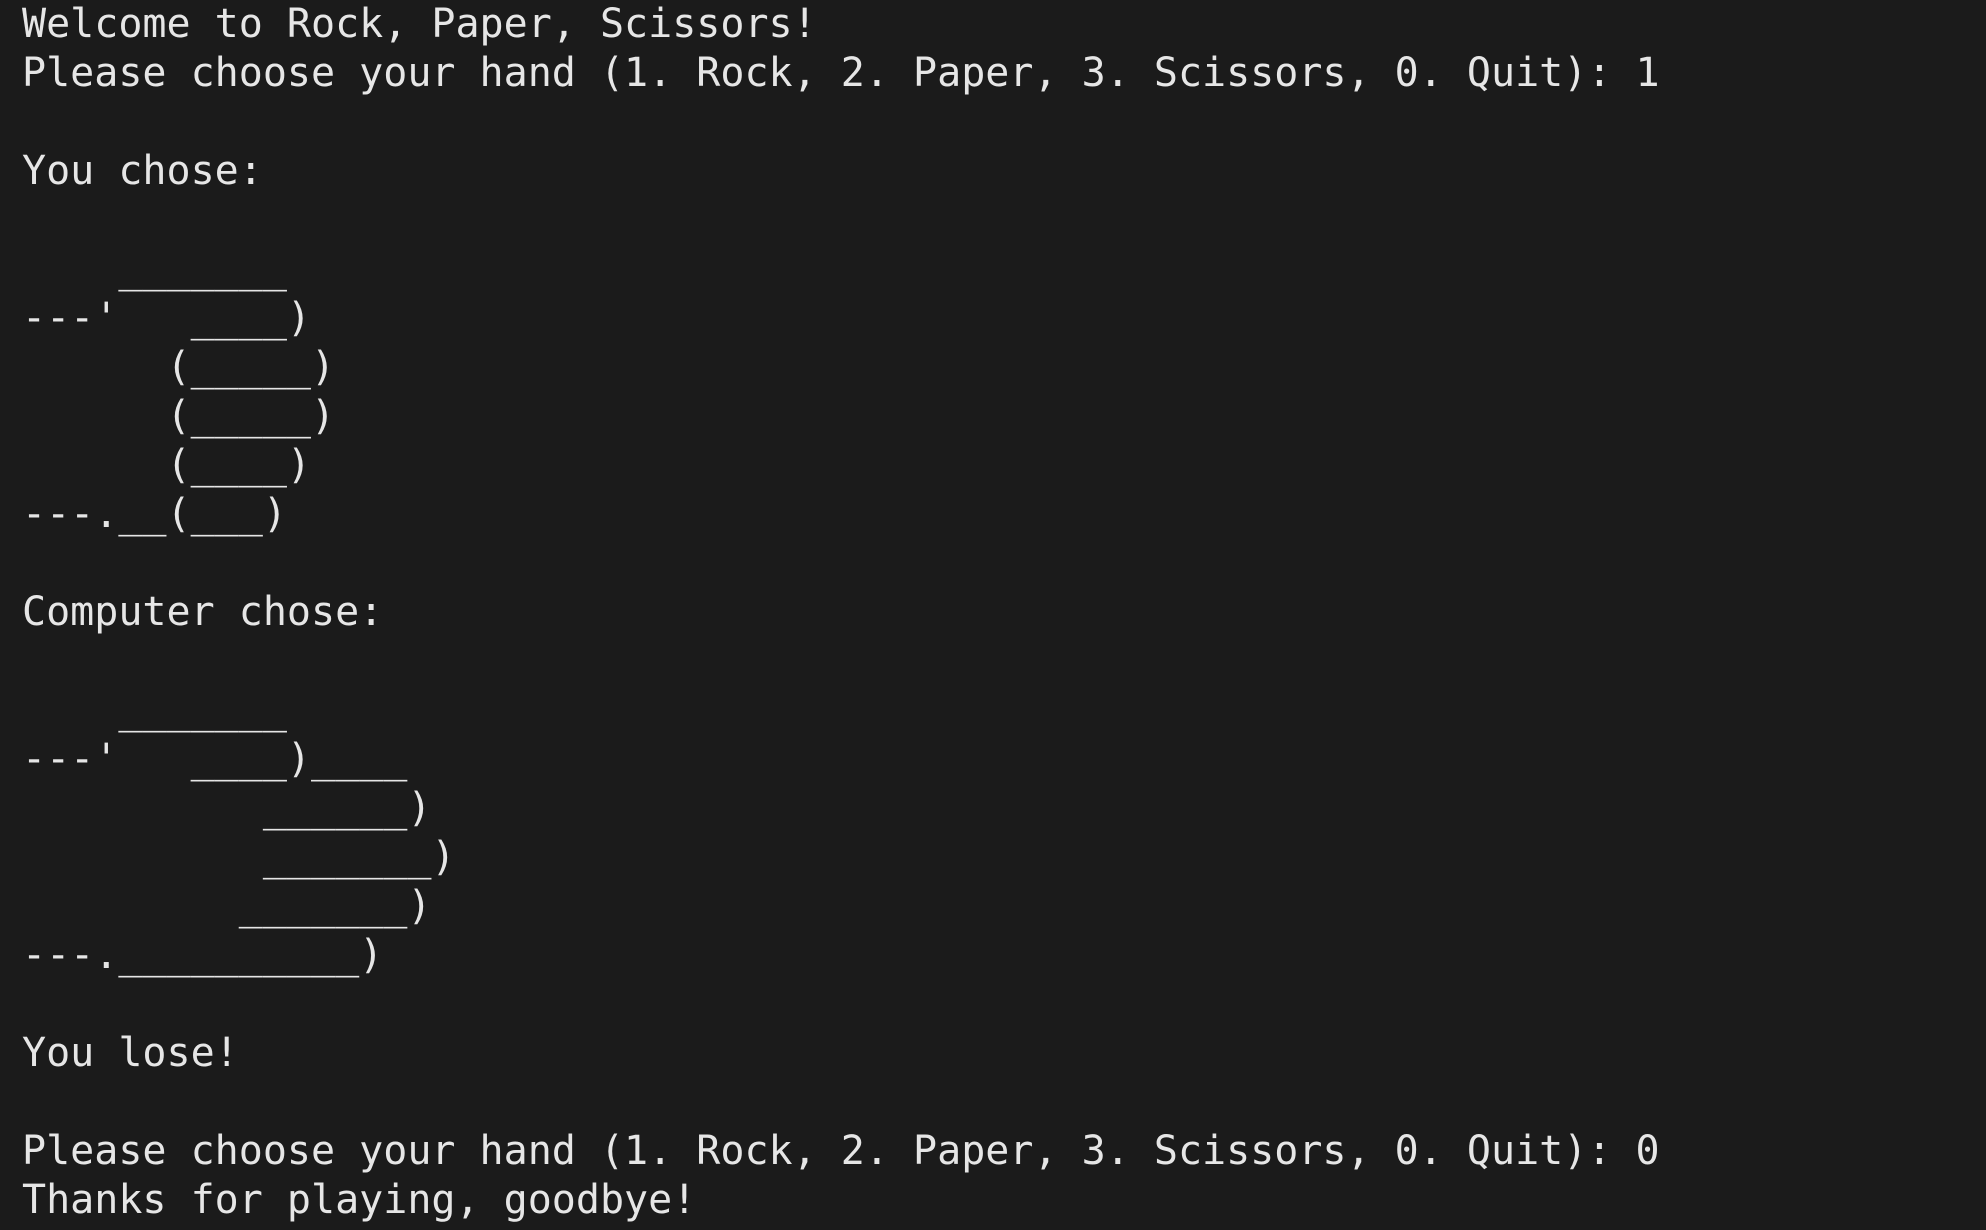  Describe the element at coordinates (142, 171) in the screenshot. I see `you-chose-label: You chose:` at that location.